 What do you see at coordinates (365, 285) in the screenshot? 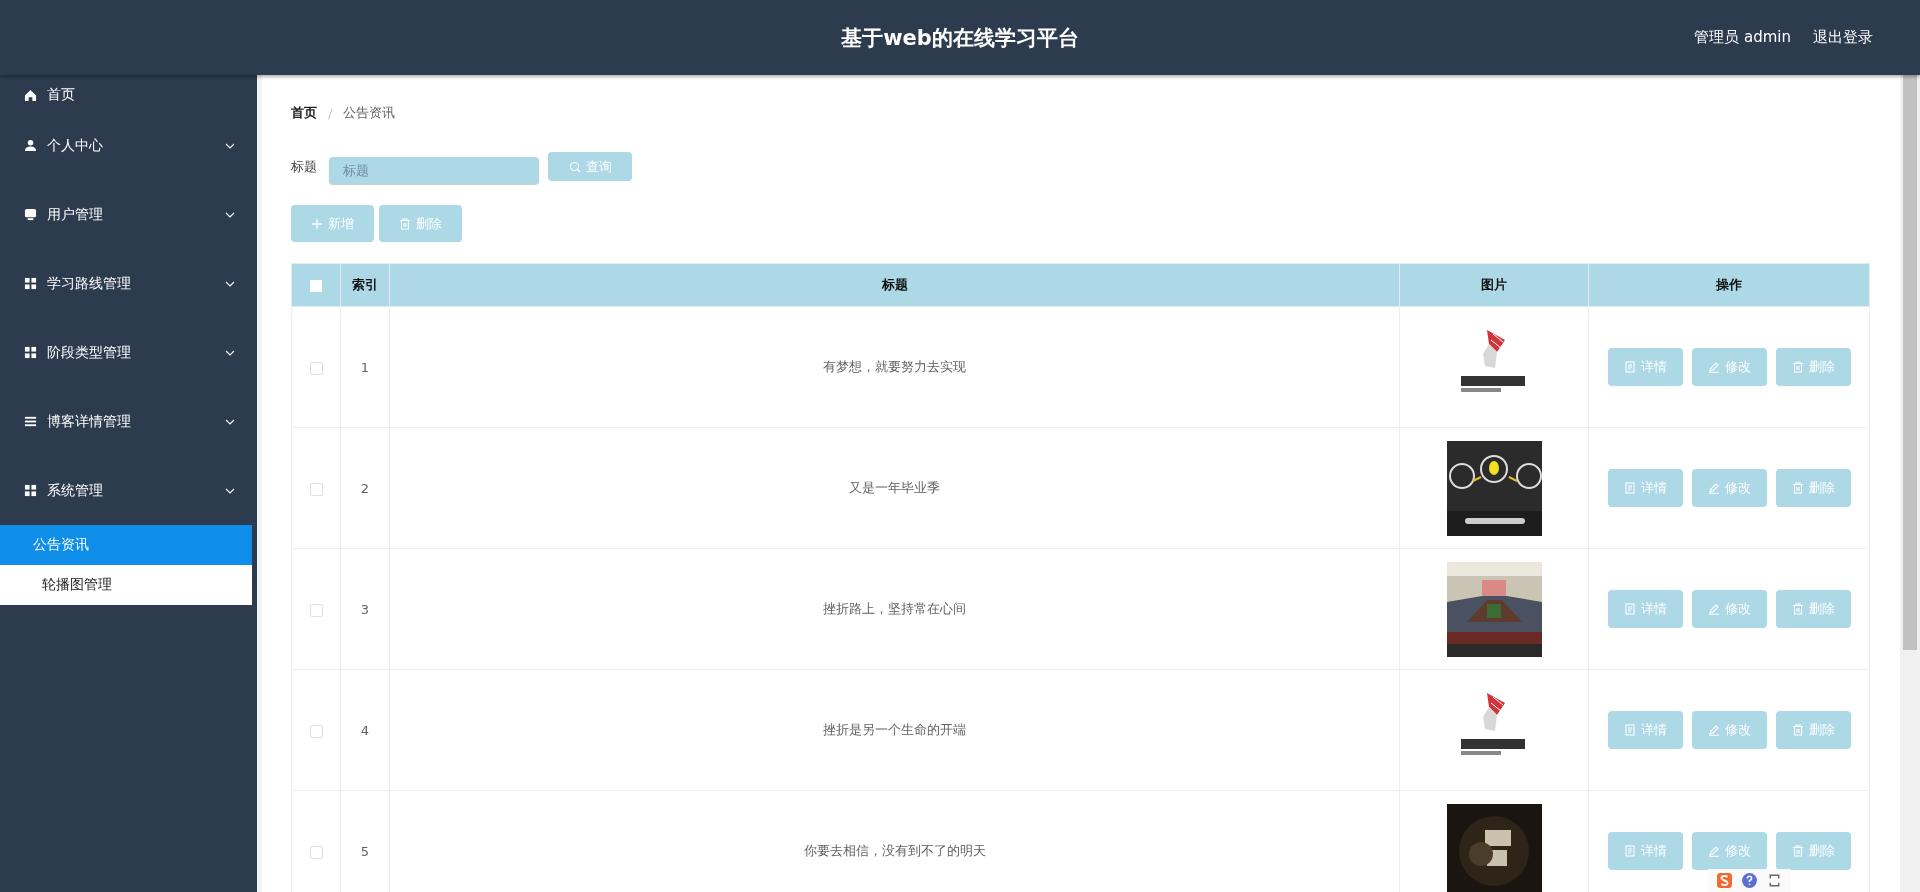
I see `column-header: 索引` at bounding box center [365, 285].